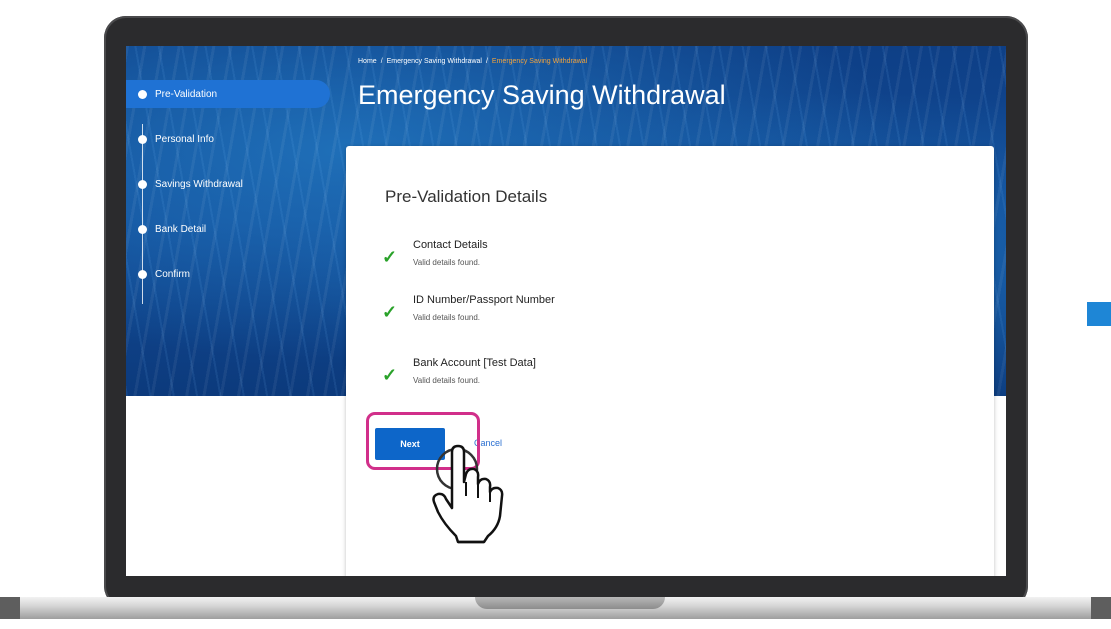 The width and height of the screenshot is (1111, 629). I want to click on step-label: Pre-Validation, so click(186, 94).